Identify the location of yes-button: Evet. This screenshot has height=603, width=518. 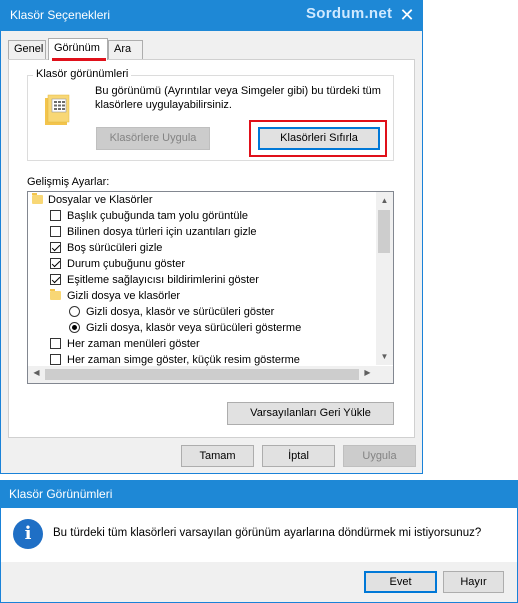
(400, 582).